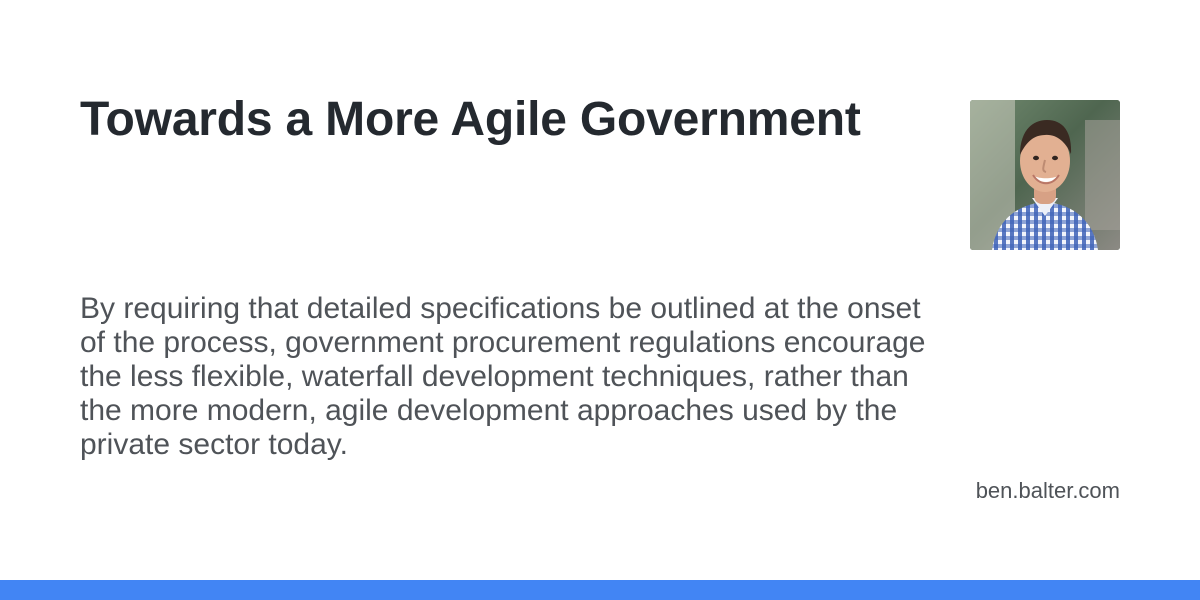 This screenshot has height=600, width=1200. I want to click on author-portrait-image, so click(1045, 175).